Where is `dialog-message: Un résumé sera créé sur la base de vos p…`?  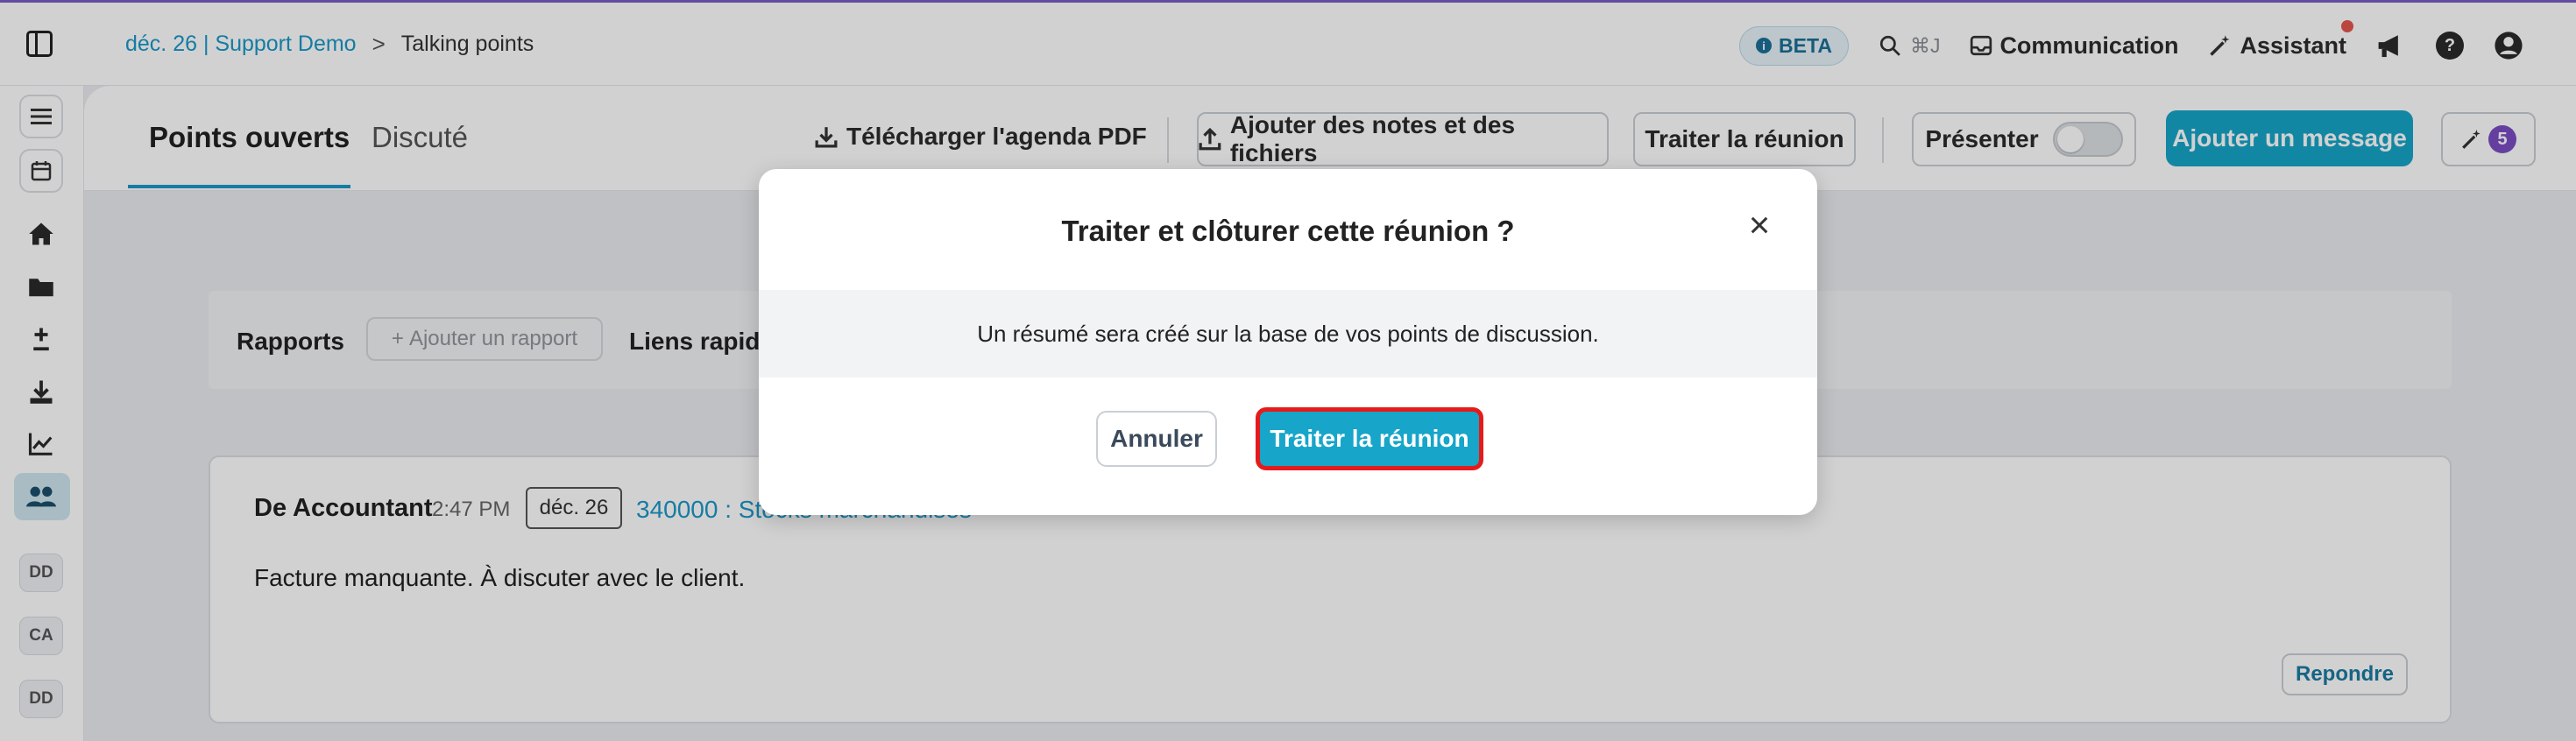 dialog-message: Un résumé sera créé sur la base de vos p… is located at coordinates (1288, 334).